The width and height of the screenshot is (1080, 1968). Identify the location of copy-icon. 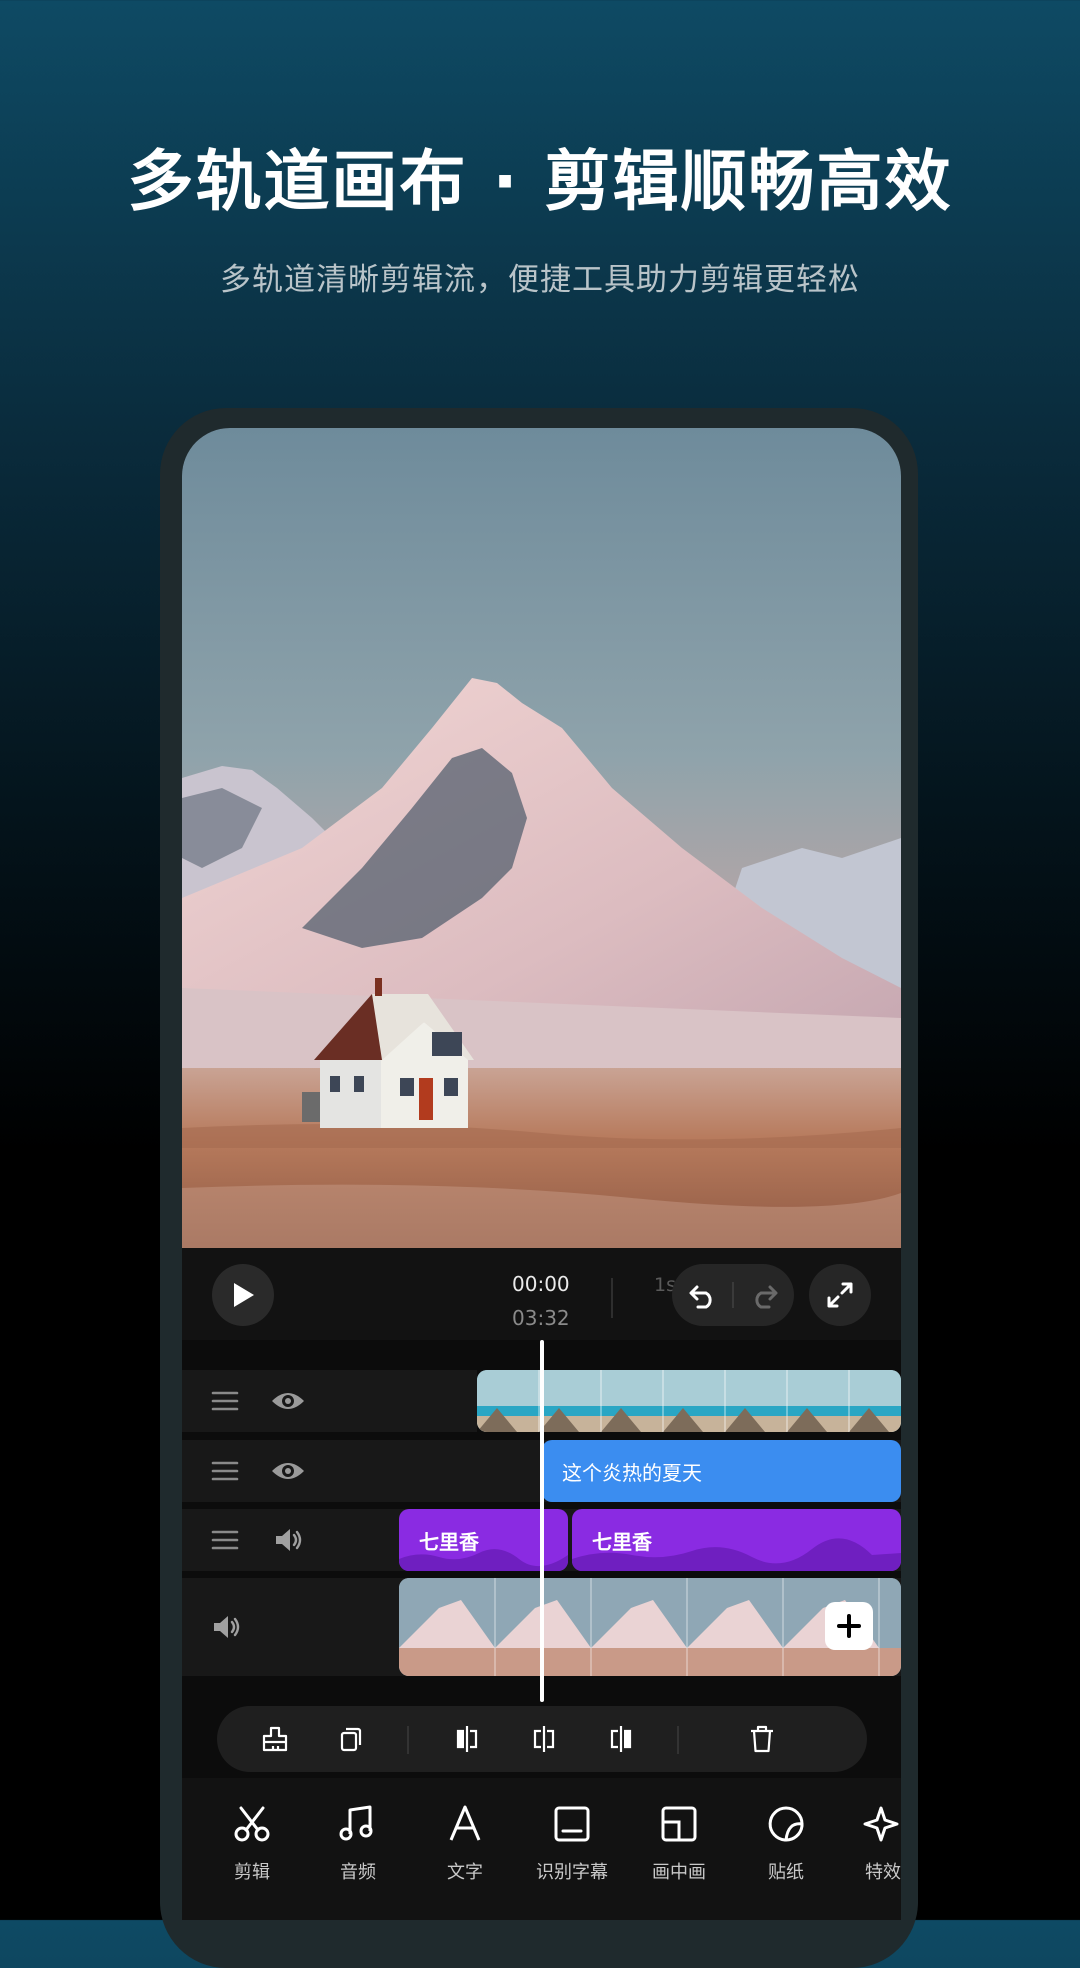
(351, 1739).